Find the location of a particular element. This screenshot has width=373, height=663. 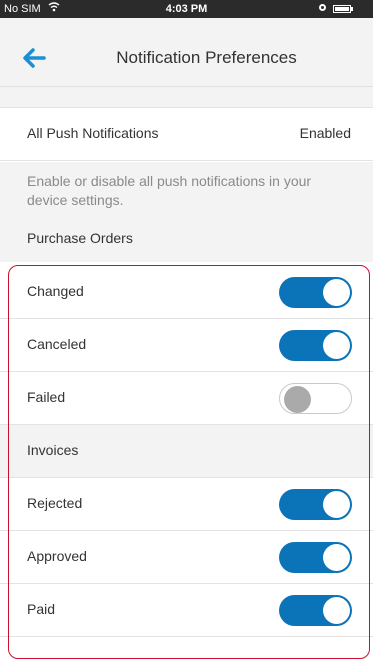

toggle-label: Failed is located at coordinates (46, 397).